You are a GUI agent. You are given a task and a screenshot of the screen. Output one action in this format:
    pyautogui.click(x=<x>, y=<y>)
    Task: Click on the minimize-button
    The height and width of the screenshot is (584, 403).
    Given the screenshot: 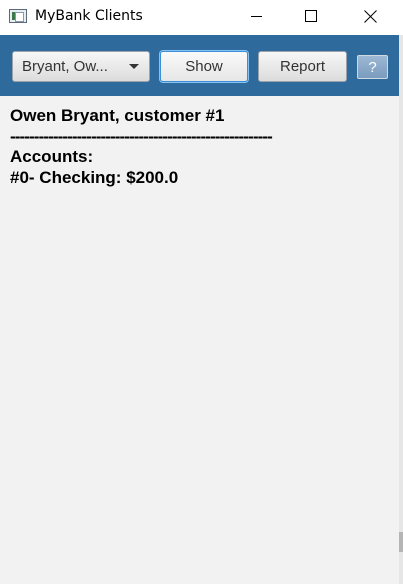 What is the action you would take?
    pyautogui.click(x=256, y=16)
    